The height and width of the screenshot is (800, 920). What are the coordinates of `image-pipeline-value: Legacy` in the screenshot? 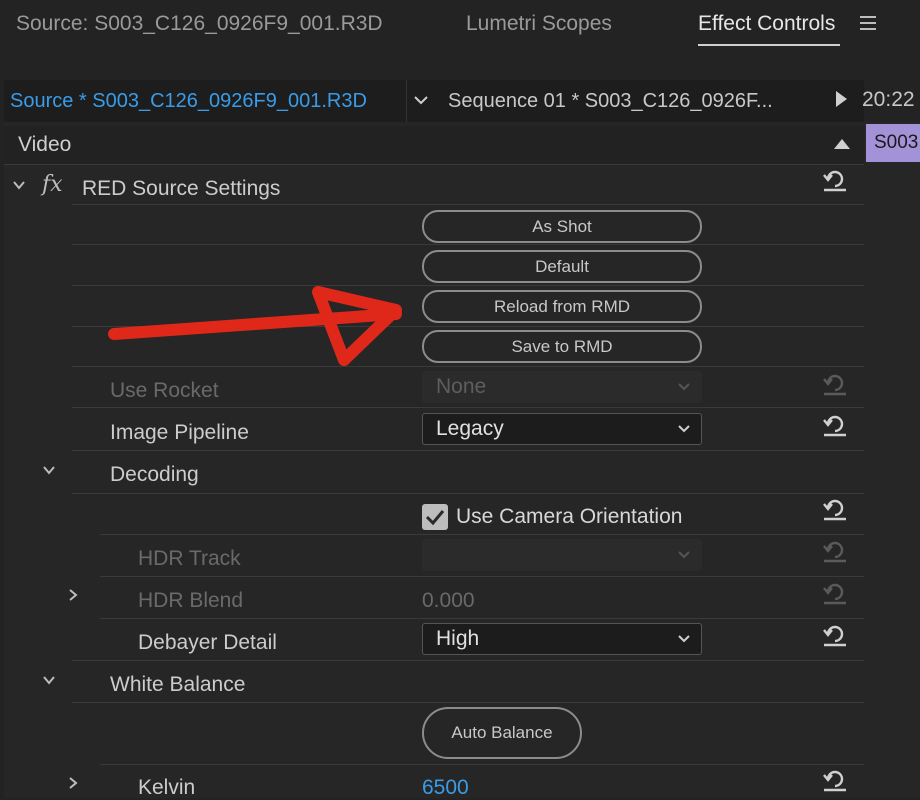 It's located at (470, 428).